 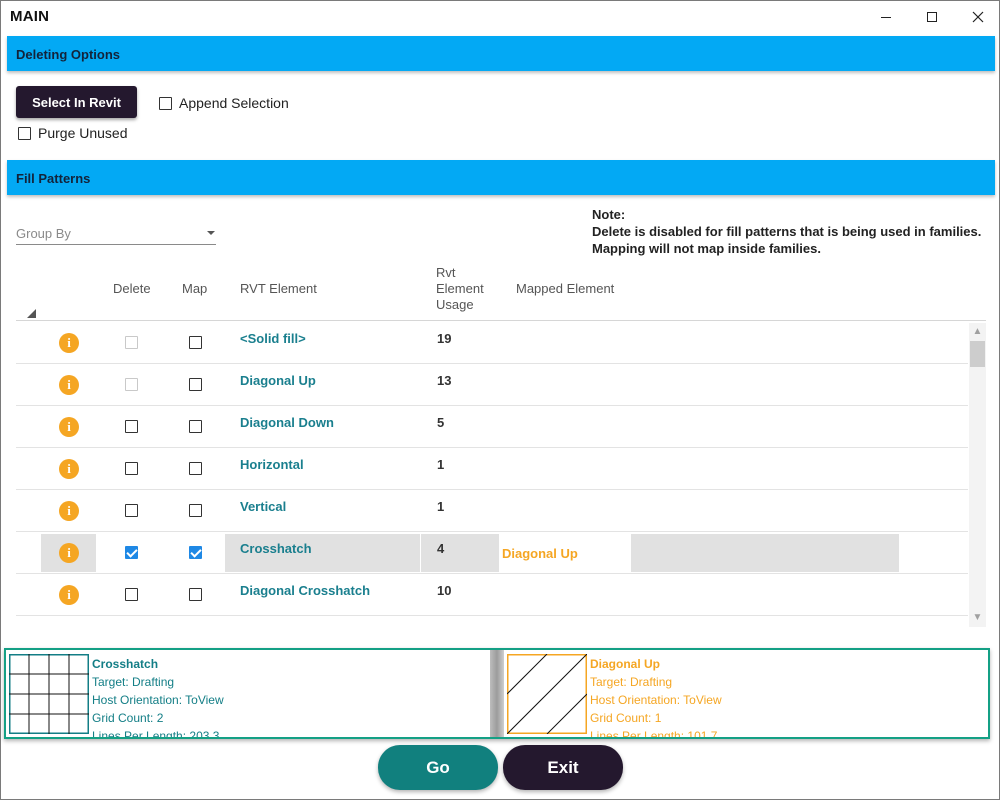 What do you see at coordinates (565, 289) in the screenshot?
I see `column-header-mapped-element: Mapped Element` at bounding box center [565, 289].